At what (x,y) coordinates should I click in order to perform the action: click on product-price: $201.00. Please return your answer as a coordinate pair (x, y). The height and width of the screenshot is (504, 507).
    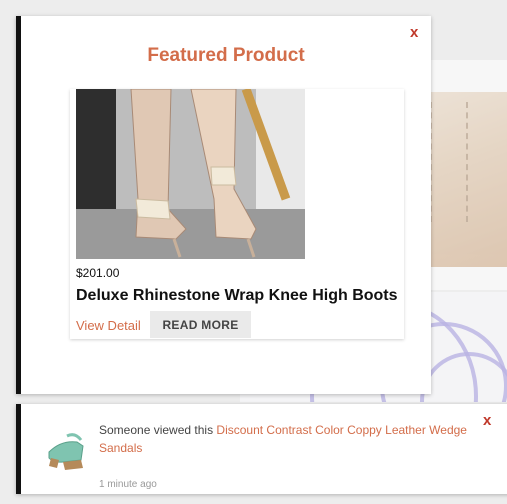
    Looking at the image, I should click on (98, 273).